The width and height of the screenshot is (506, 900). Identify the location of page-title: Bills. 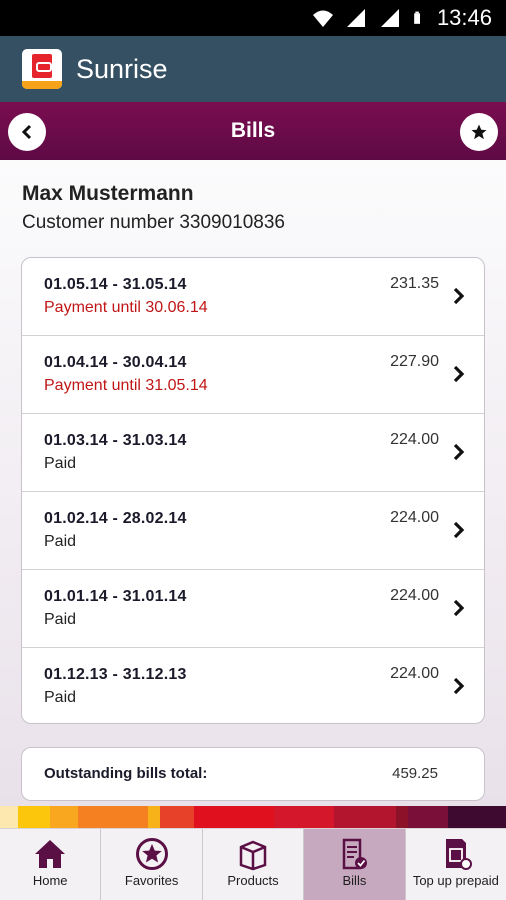
(253, 130).